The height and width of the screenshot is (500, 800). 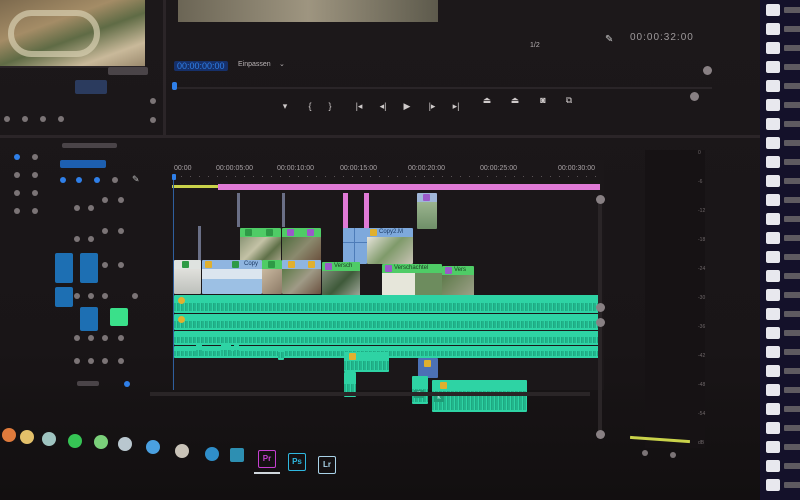 What do you see at coordinates (569, 100) in the screenshot?
I see `comparison-view-icon: ⧉` at bounding box center [569, 100].